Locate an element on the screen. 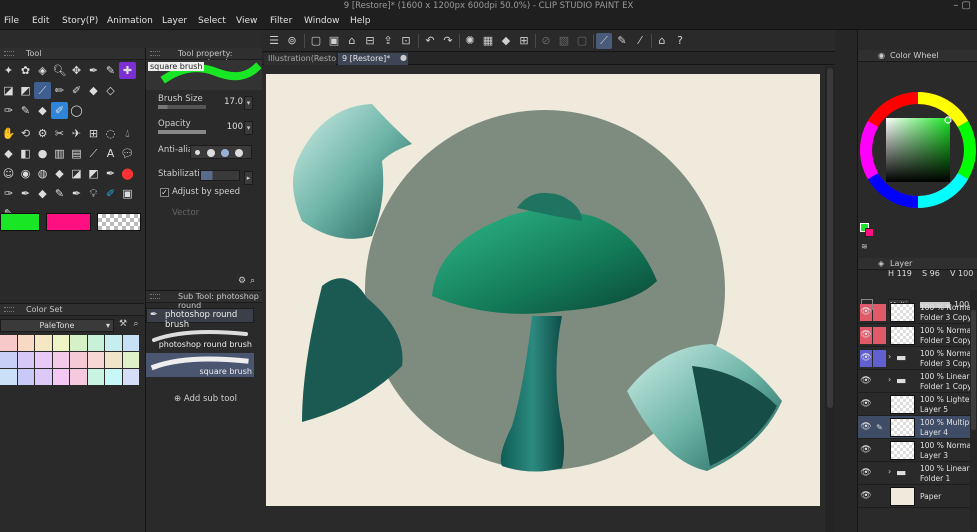  loading-icon: ✺ is located at coordinates (470, 41).